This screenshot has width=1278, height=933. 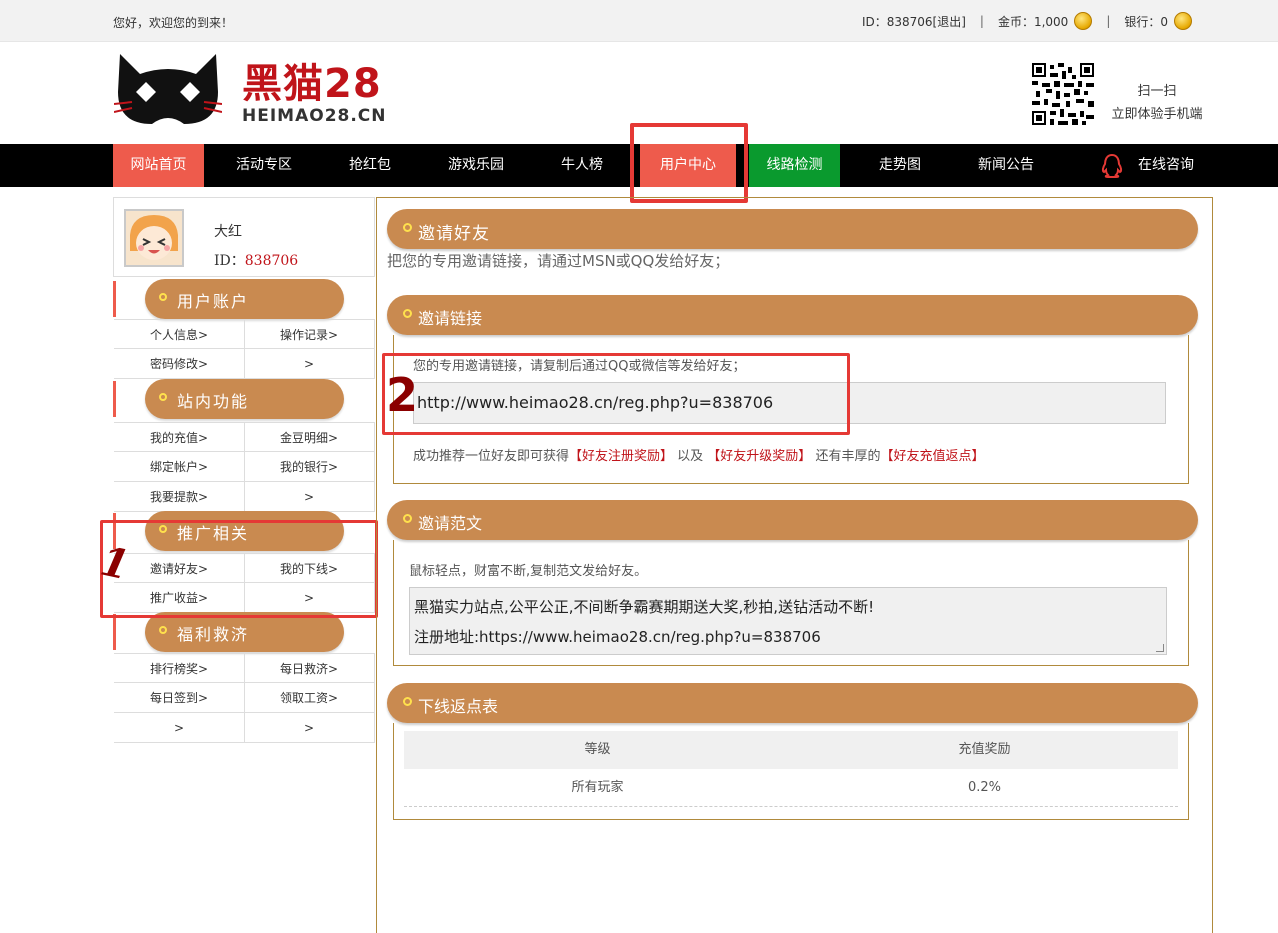 I want to click on section-title: 福利救济, so click(x=213, y=634).